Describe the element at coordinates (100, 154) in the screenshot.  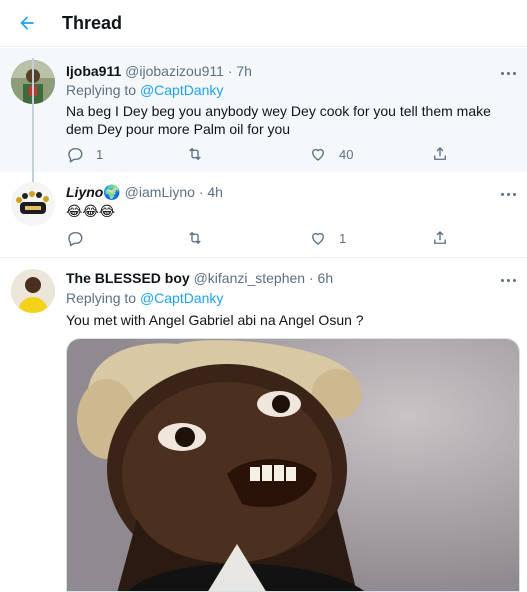
I see `reply-count: 1` at that location.